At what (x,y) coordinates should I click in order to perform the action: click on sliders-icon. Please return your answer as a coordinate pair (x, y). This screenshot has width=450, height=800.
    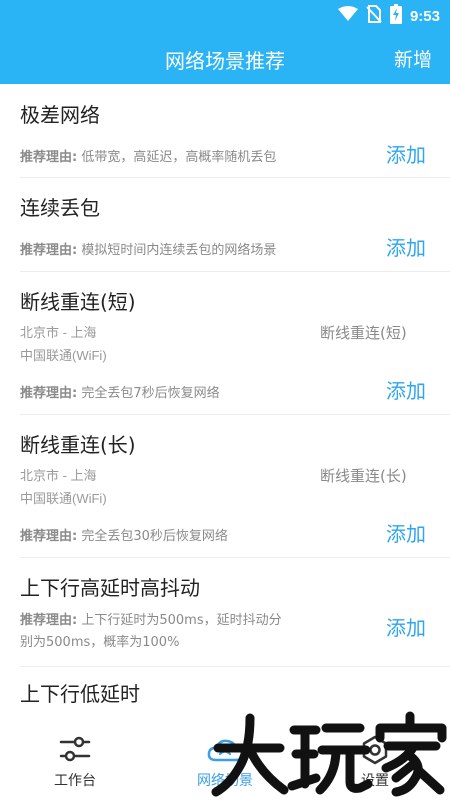
    Looking at the image, I should click on (75, 750).